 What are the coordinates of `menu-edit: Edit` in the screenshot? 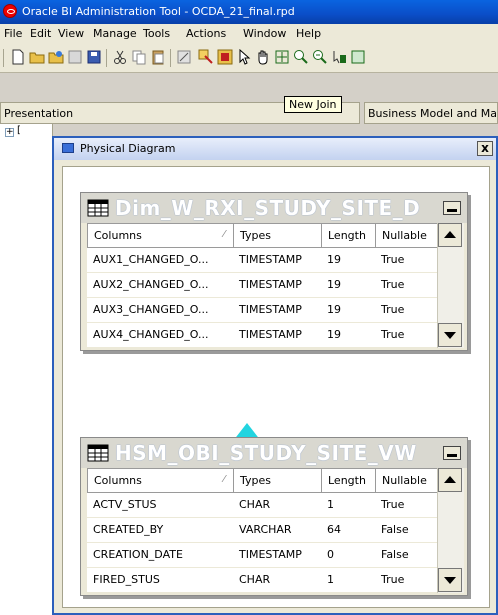 It's located at (40, 33).